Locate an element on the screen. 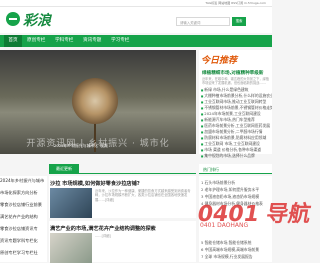  overlay-watermark-sub: 0401 DAOHANG is located at coordinates (224, 225).